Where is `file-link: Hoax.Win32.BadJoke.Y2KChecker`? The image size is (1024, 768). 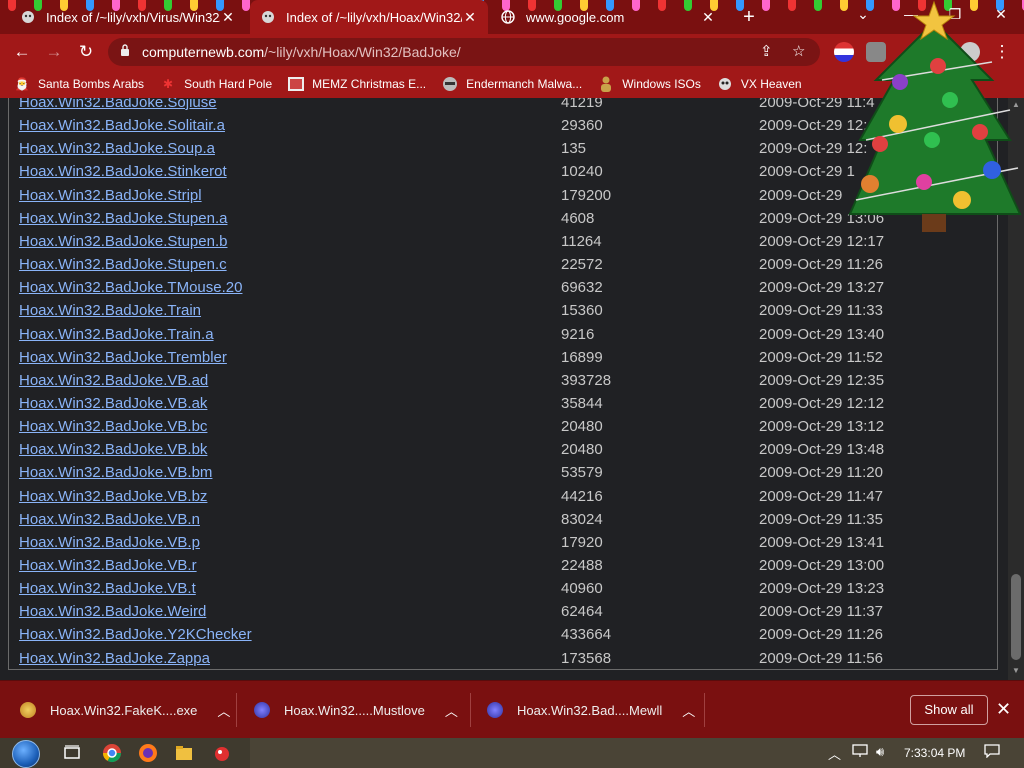 file-link: Hoax.Win32.BadJoke.Y2KChecker is located at coordinates (135, 634).